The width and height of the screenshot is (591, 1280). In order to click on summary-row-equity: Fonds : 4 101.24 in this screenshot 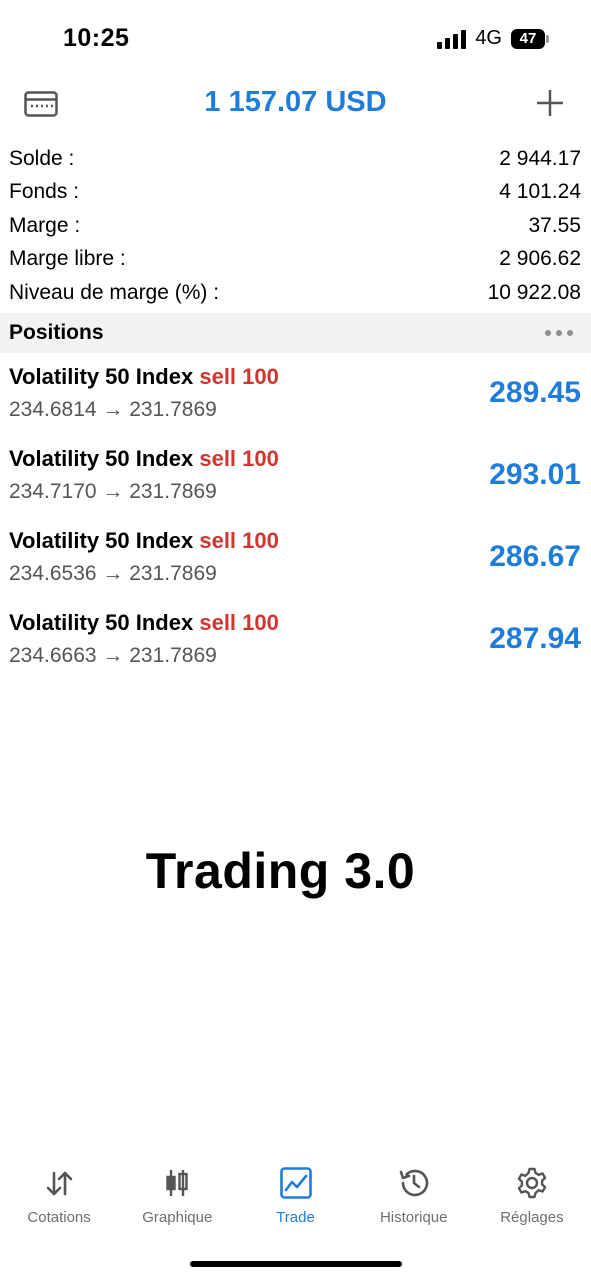, I will do `click(295, 193)`.